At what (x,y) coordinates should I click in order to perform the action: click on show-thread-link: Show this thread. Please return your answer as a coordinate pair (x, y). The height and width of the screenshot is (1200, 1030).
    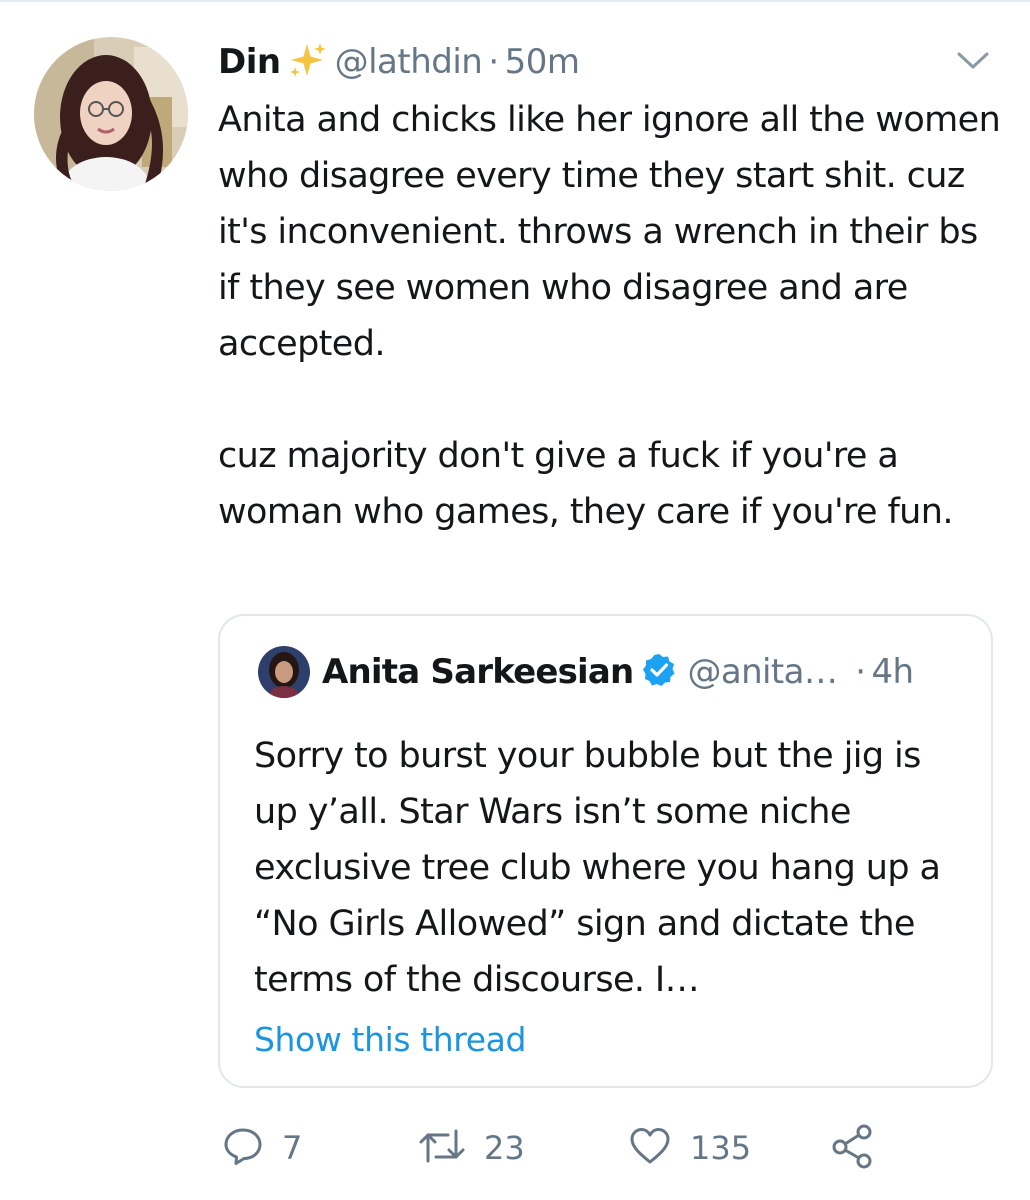
    Looking at the image, I should click on (390, 1039).